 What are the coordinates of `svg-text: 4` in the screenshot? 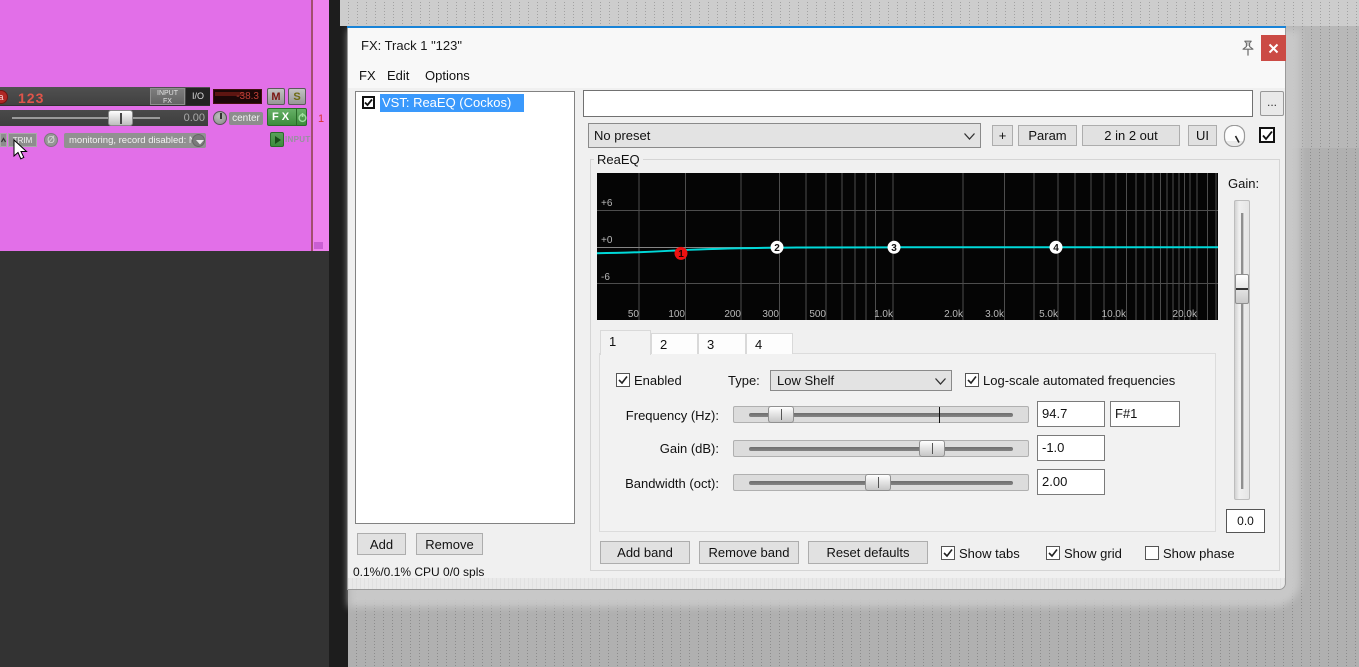 It's located at (1056, 248).